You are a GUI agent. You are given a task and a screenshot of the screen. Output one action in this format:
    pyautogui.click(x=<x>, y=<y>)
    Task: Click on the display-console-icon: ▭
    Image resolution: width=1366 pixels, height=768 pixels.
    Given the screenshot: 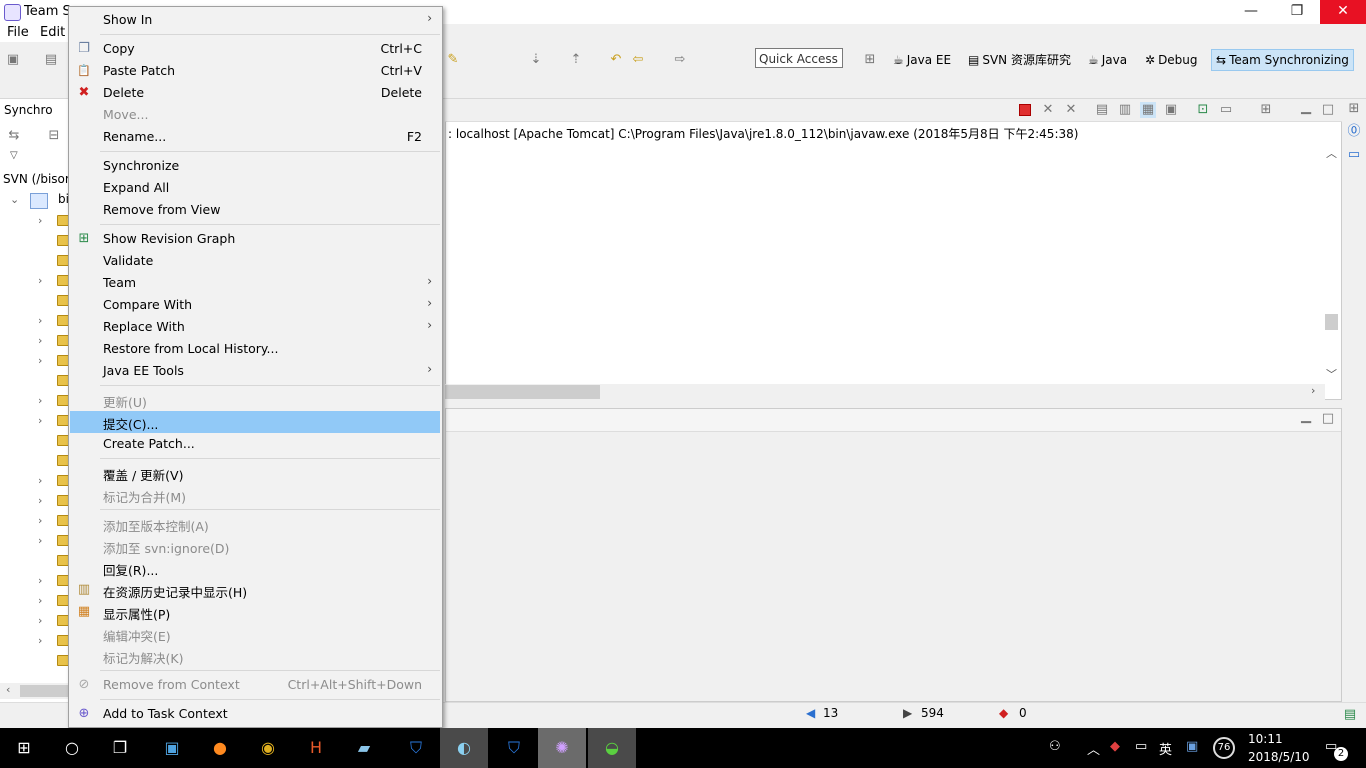 What is the action you would take?
    pyautogui.click(x=1226, y=110)
    